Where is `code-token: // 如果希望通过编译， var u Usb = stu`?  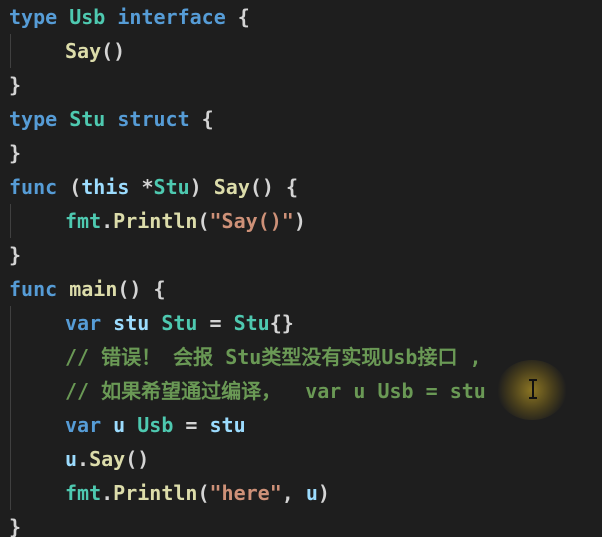 code-token: // 如果希望通过编译， var u Usb = stu is located at coordinates (275, 391).